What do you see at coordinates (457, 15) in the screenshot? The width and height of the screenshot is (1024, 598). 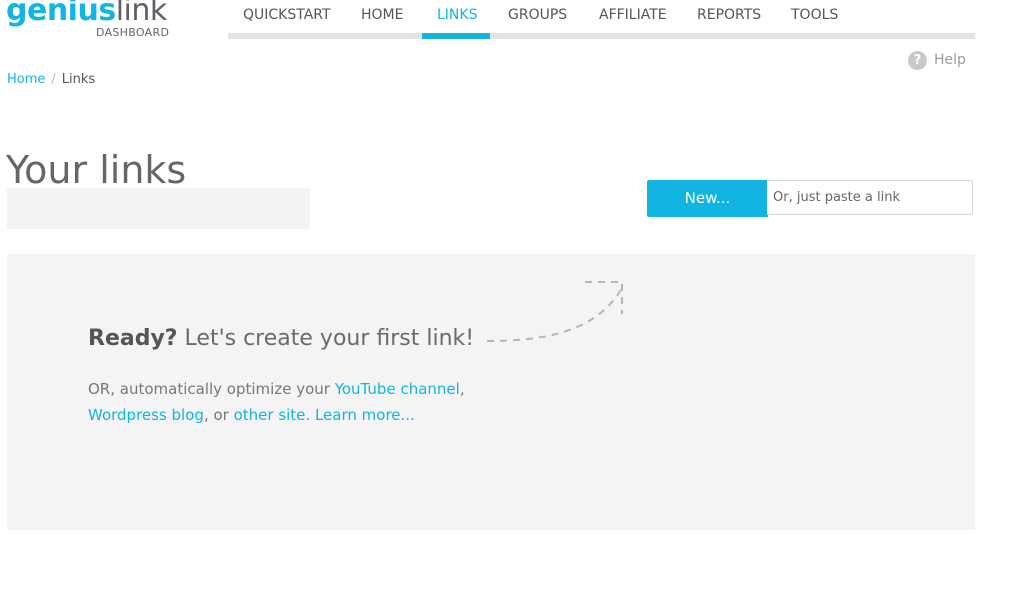 I see `nav-item-links: LINKS` at bounding box center [457, 15].